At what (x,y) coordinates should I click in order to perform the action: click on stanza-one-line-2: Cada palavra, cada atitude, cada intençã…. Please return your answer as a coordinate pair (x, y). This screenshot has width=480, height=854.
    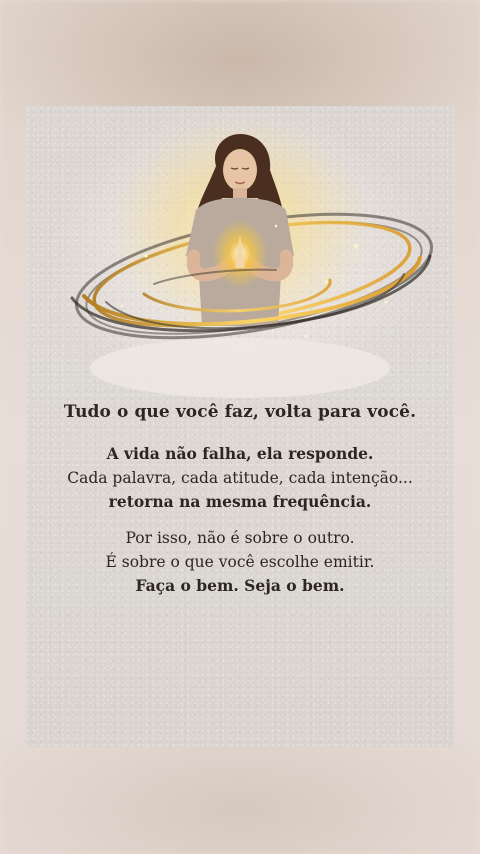
    Looking at the image, I should click on (240, 478).